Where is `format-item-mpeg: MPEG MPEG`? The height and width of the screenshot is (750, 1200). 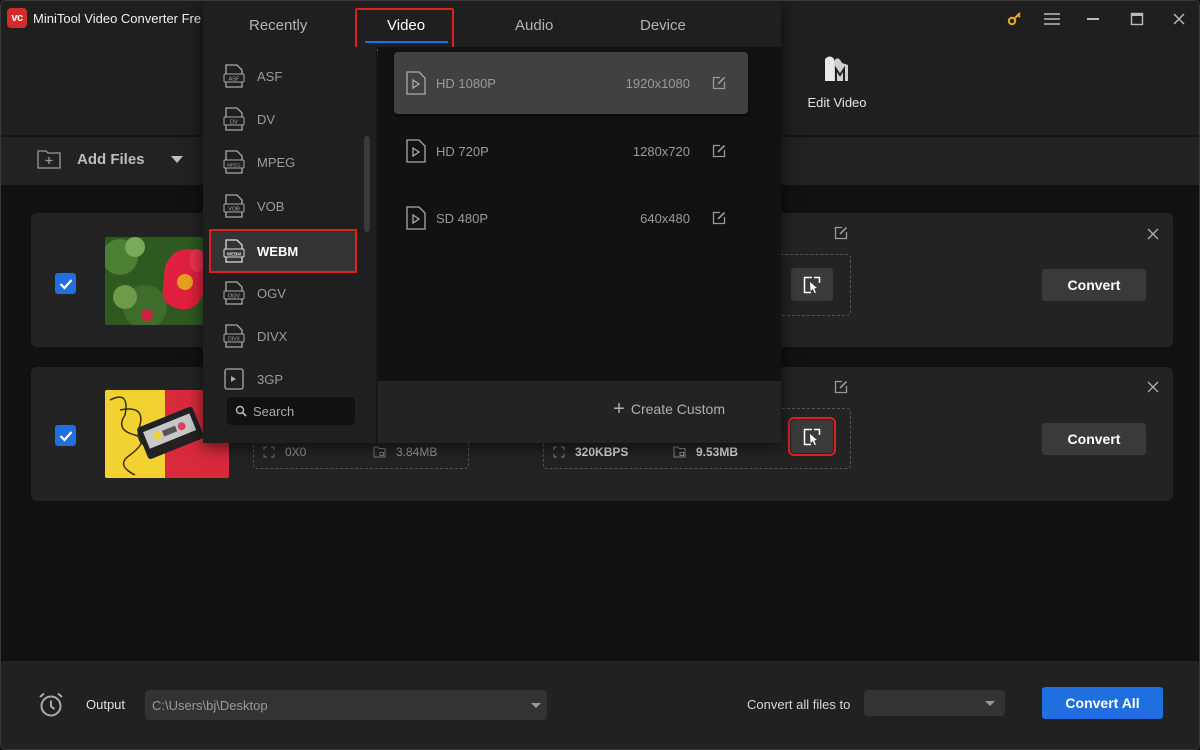
format-item-mpeg: MPEG MPEG is located at coordinates (283, 162).